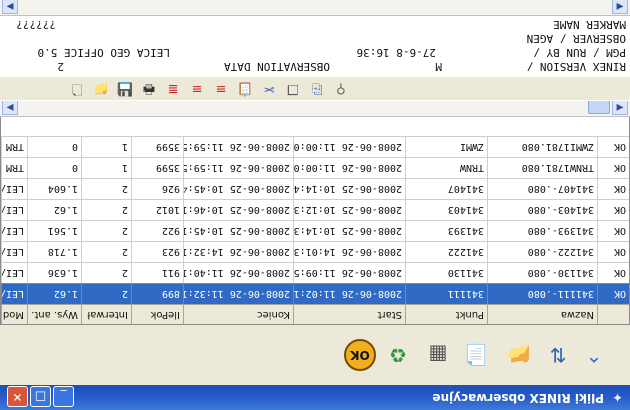 The height and width of the screenshot is (410, 630). Describe the element at coordinates (238, 314) in the screenshot. I see `header-koniec: Koniec` at that location.